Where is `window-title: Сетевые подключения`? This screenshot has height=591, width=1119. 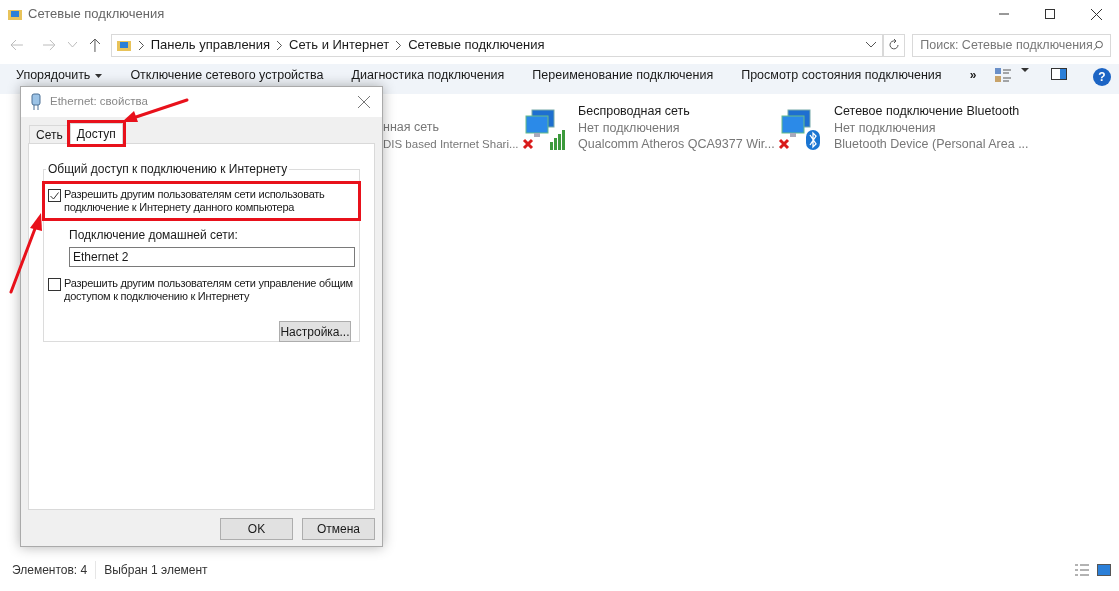
window-title: Сетевые подключения is located at coordinates (96, 14).